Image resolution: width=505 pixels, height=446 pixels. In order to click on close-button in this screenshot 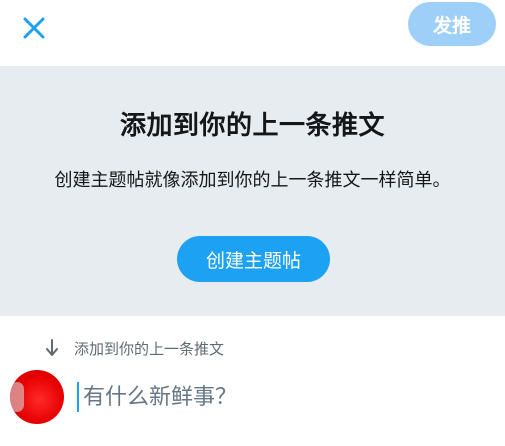, I will do `click(34, 28)`.